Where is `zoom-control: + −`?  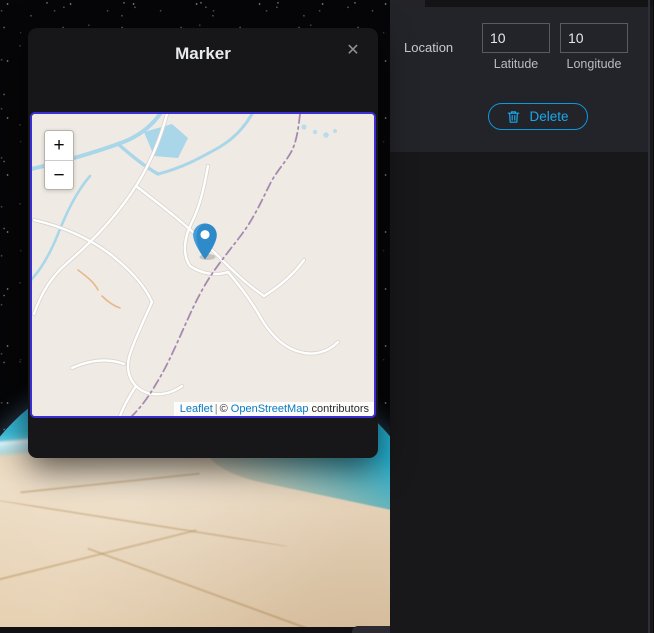
zoom-control: + − is located at coordinates (59, 160).